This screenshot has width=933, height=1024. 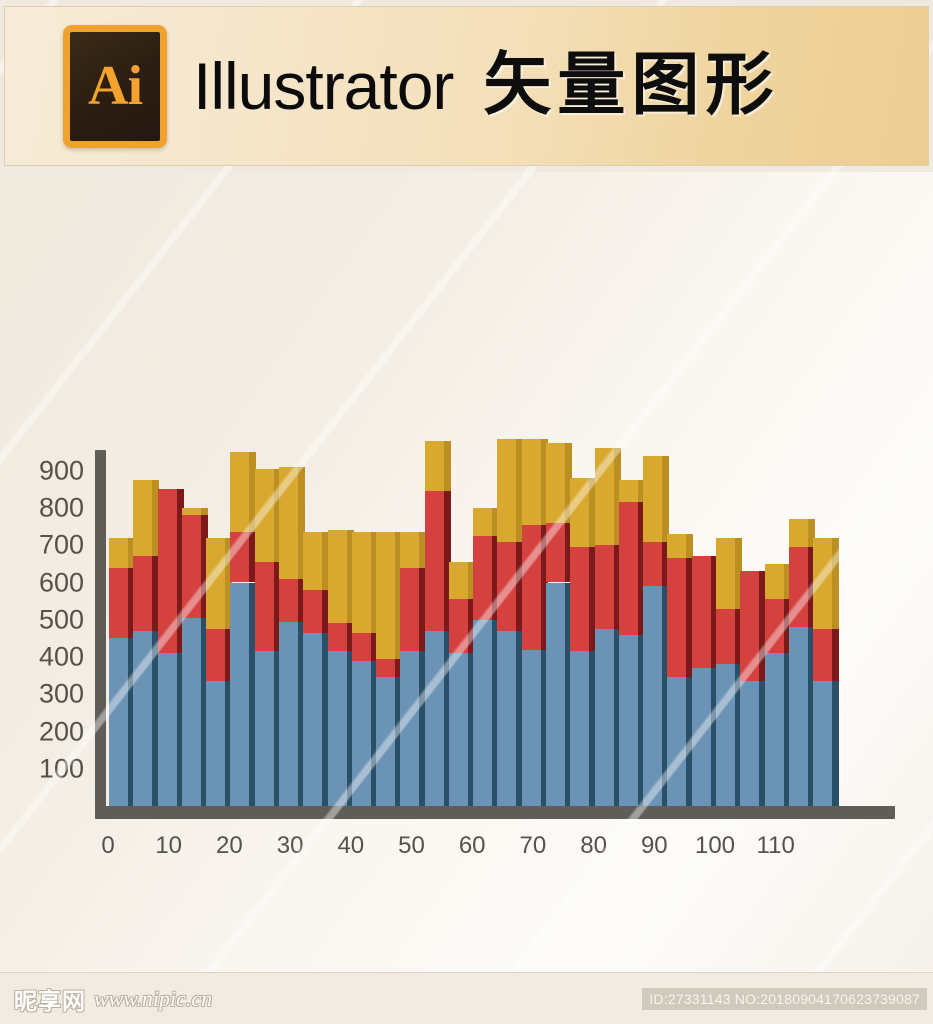 I want to click on x-tick-label: 40, so click(x=351, y=845).